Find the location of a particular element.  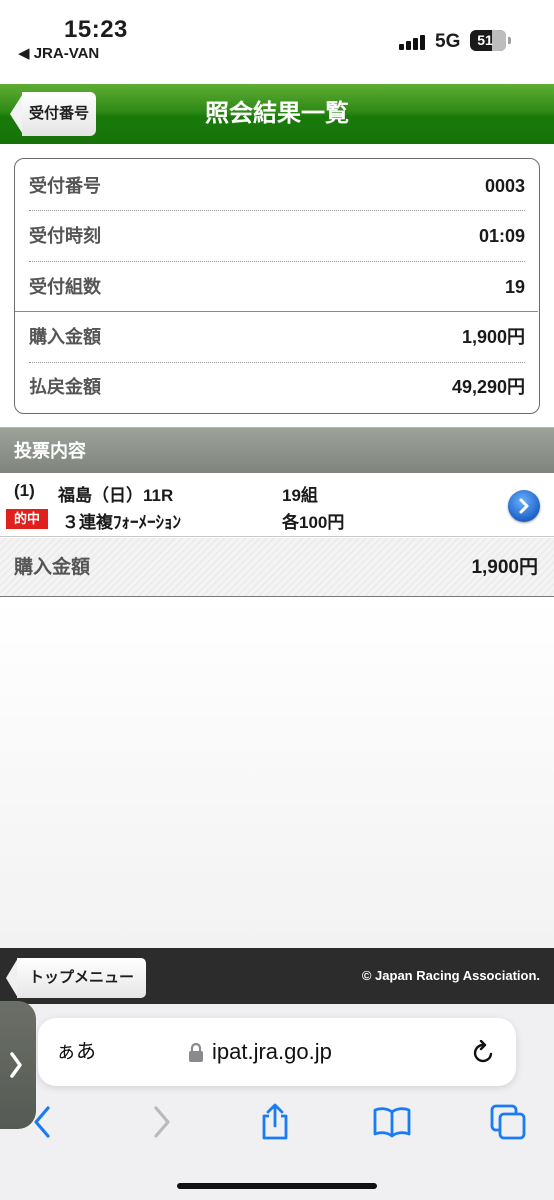

purchase-value: 1,900円 is located at coordinates (504, 567).